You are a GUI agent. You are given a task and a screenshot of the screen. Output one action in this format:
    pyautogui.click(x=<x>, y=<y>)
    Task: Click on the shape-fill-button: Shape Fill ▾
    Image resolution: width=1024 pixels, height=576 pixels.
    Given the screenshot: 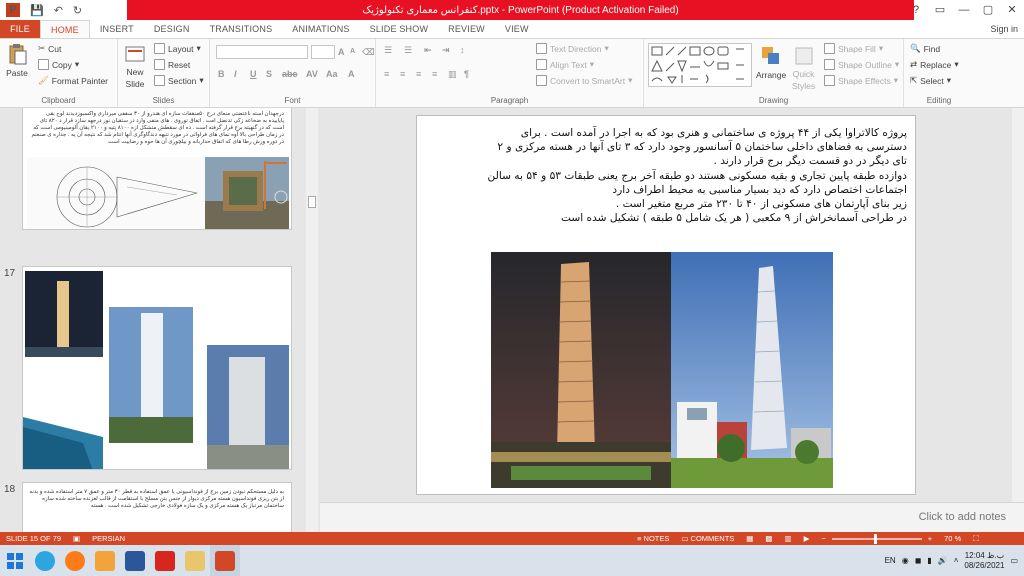 What is the action you would take?
    pyautogui.click(x=853, y=48)
    